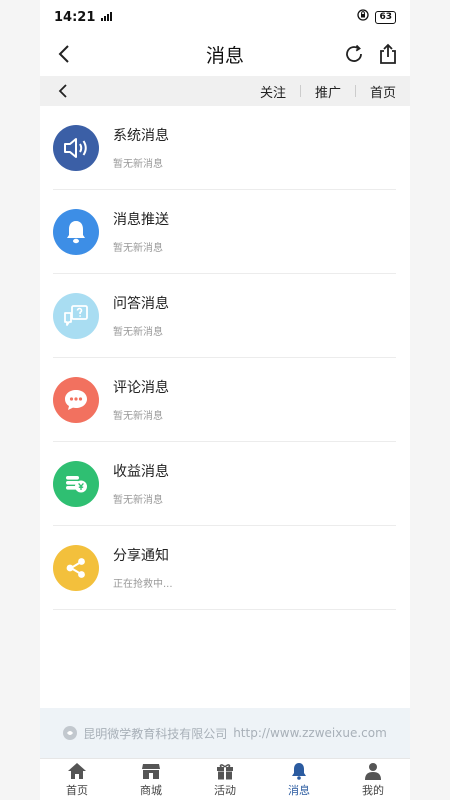 This screenshot has height=800, width=450. What do you see at coordinates (310, 733) in the screenshot?
I see `company-url: http://www.zzweixue.com` at bounding box center [310, 733].